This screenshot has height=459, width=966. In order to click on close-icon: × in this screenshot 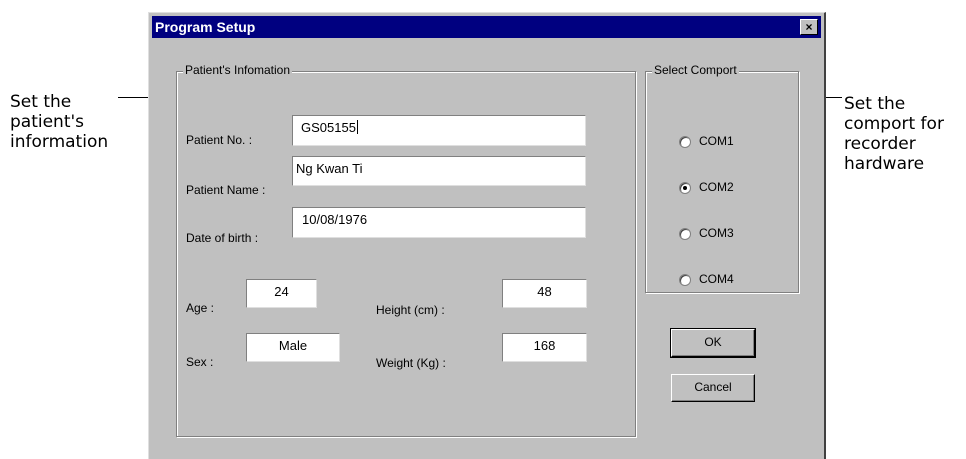, I will do `click(809, 27)`.